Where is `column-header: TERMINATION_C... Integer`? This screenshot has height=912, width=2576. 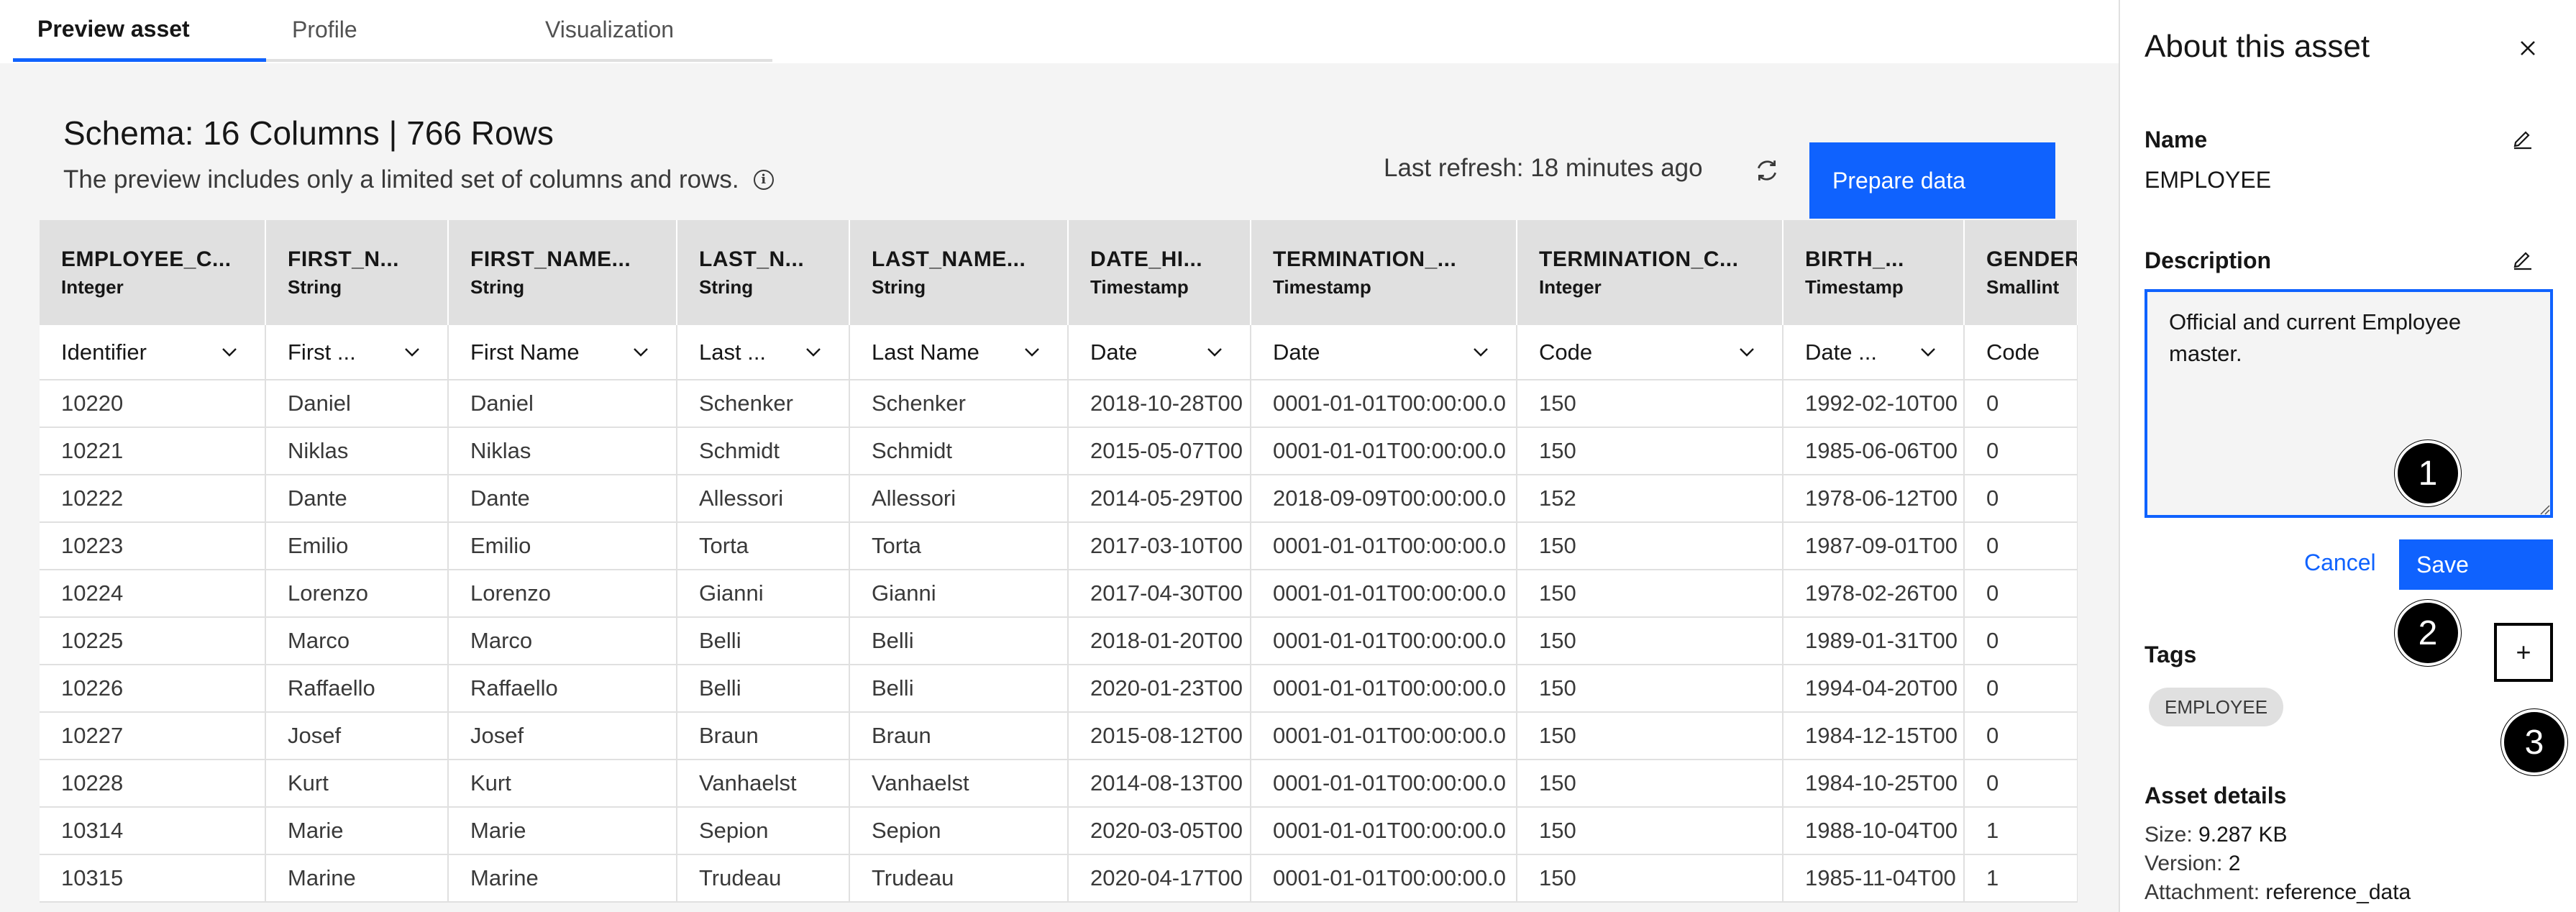 column-header: TERMINATION_C... Integer is located at coordinates (1650, 272).